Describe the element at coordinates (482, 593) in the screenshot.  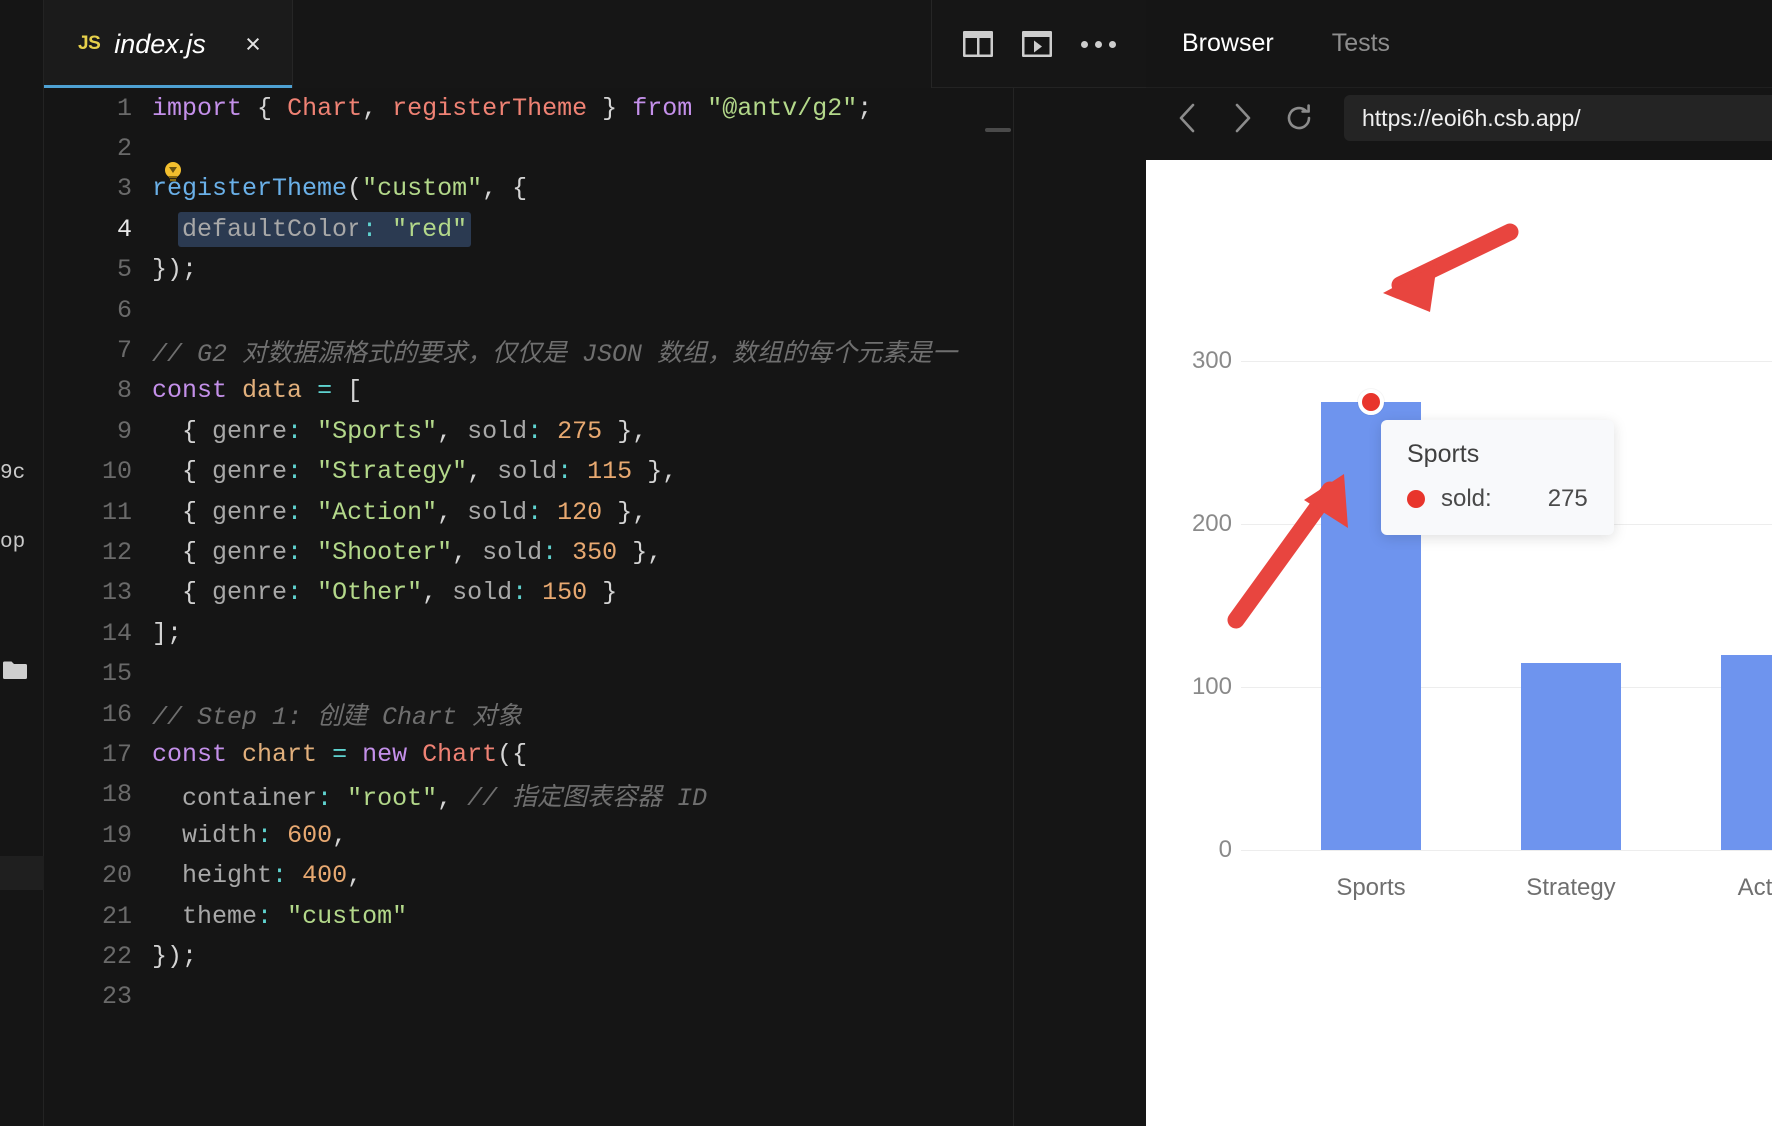
I see `code-token: sold` at that location.